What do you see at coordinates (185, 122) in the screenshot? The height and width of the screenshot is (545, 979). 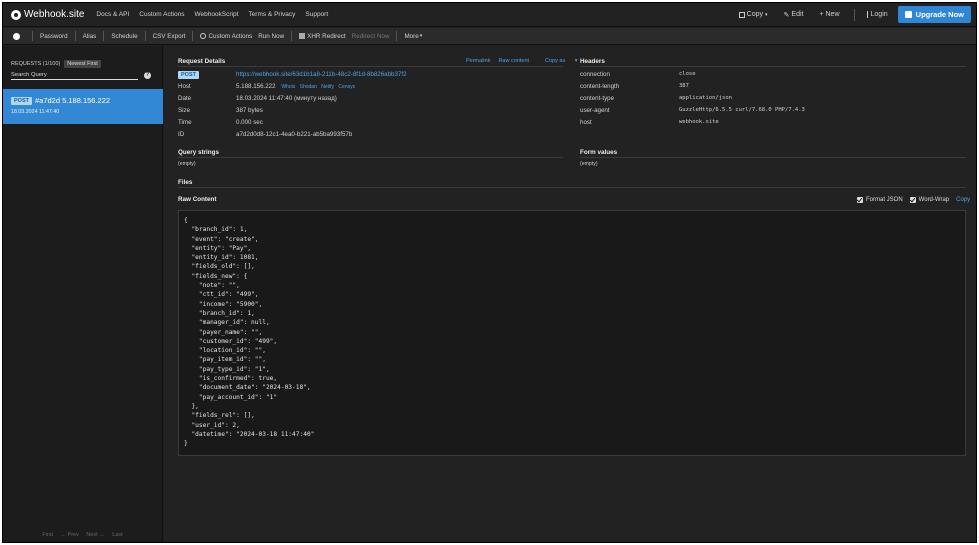 I see `time-label: Time` at bounding box center [185, 122].